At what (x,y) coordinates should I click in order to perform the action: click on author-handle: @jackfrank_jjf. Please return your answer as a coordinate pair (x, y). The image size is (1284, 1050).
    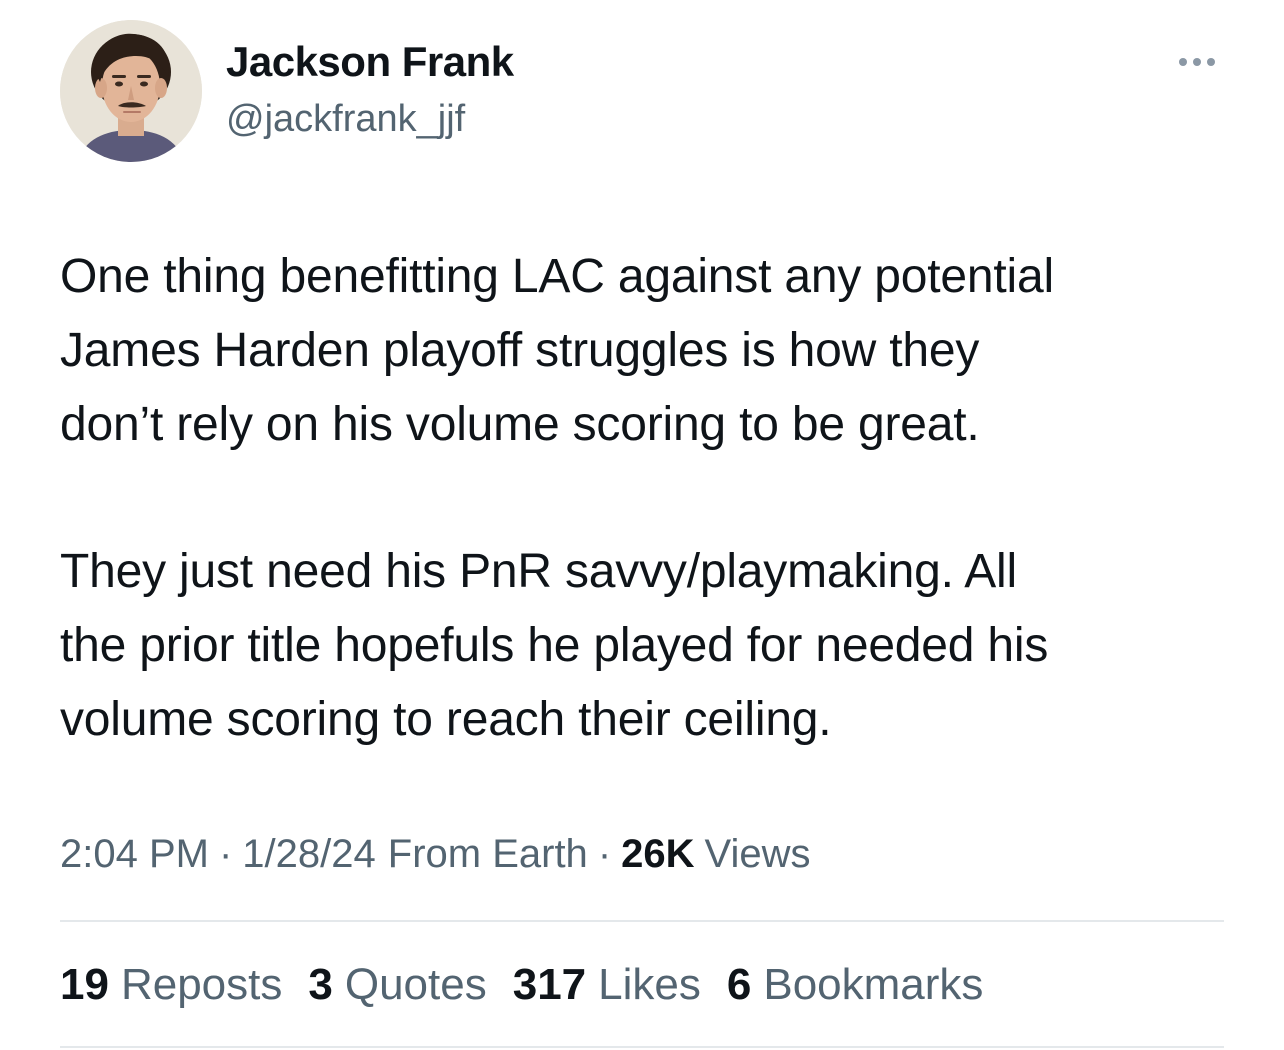
    Looking at the image, I should click on (345, 119).